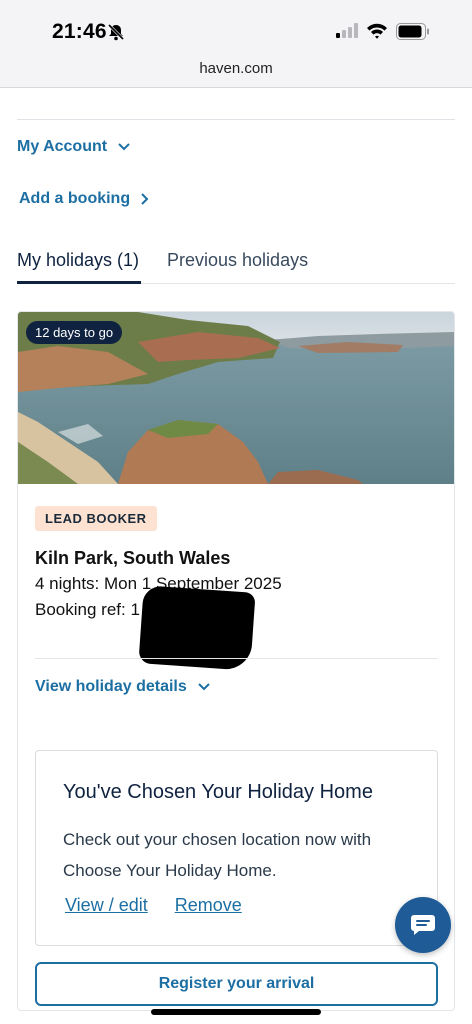  Describe the element at coordinates (79, 31) in the screenshot. I see `clock: 21:46` at that location.